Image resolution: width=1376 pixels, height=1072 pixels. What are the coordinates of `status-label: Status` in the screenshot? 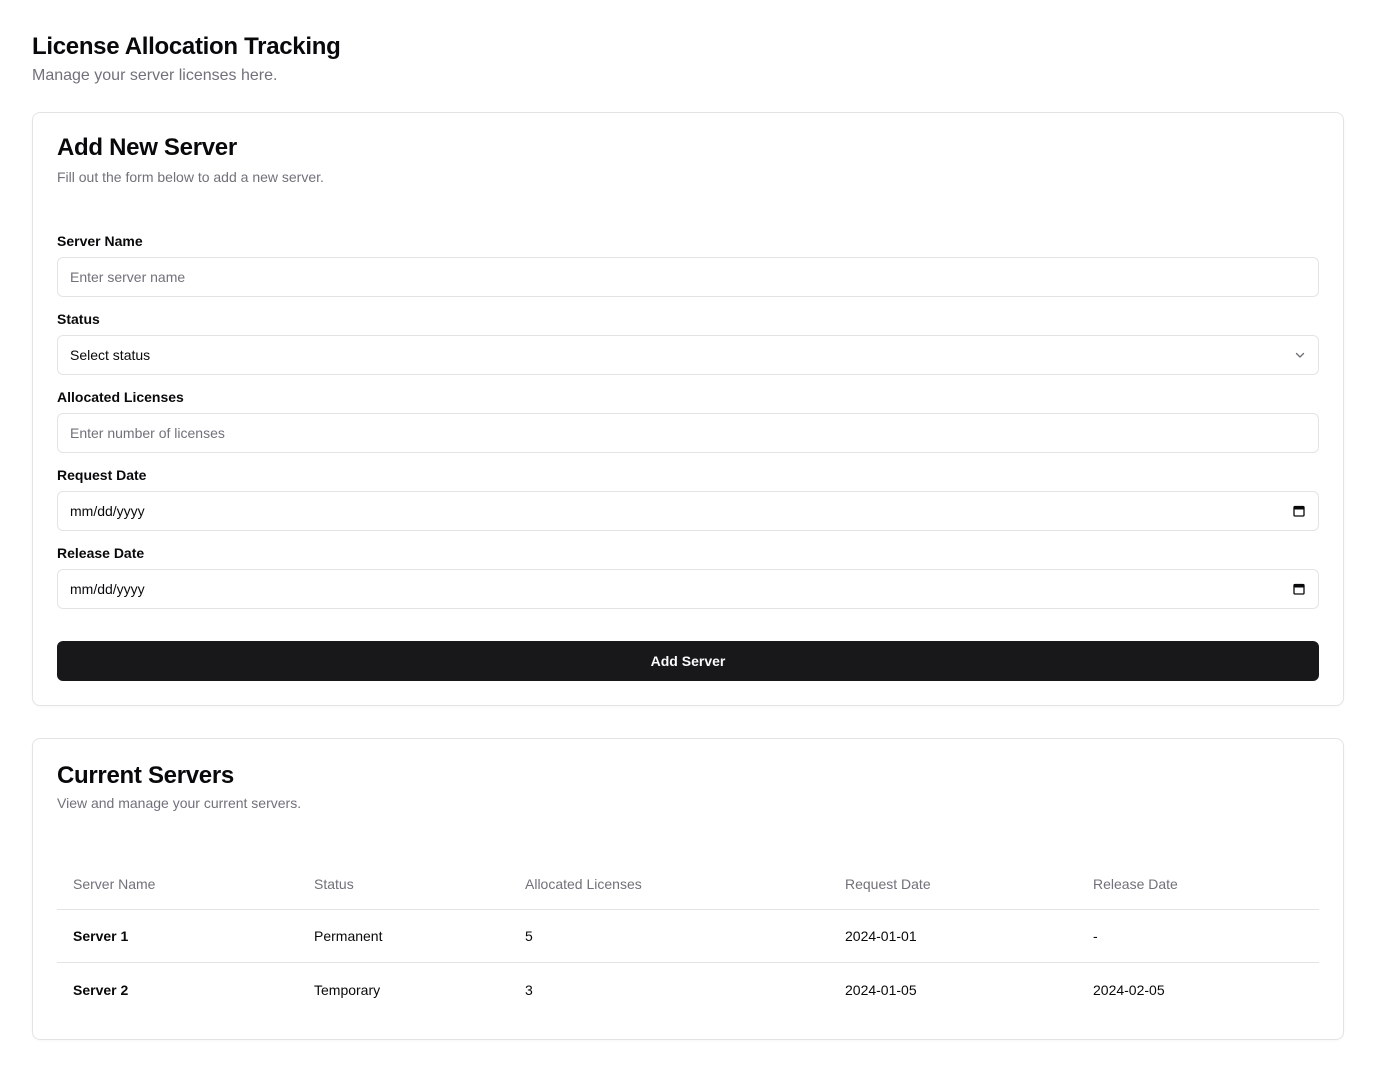 It's located at (78, 319).